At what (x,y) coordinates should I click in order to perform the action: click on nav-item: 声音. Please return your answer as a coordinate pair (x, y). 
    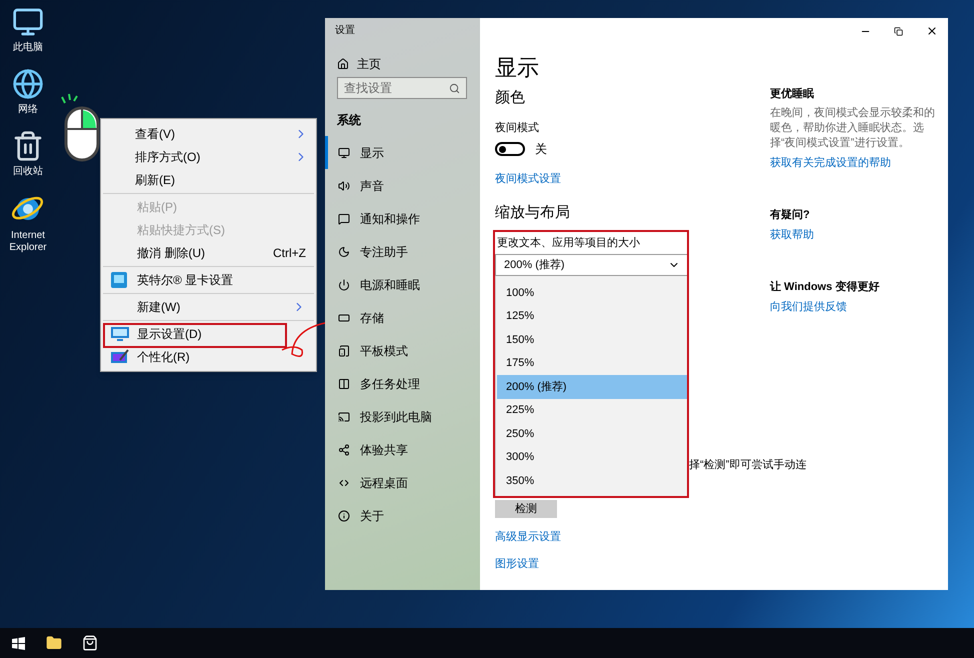
    Looking at the image, I should click on (402, 185).